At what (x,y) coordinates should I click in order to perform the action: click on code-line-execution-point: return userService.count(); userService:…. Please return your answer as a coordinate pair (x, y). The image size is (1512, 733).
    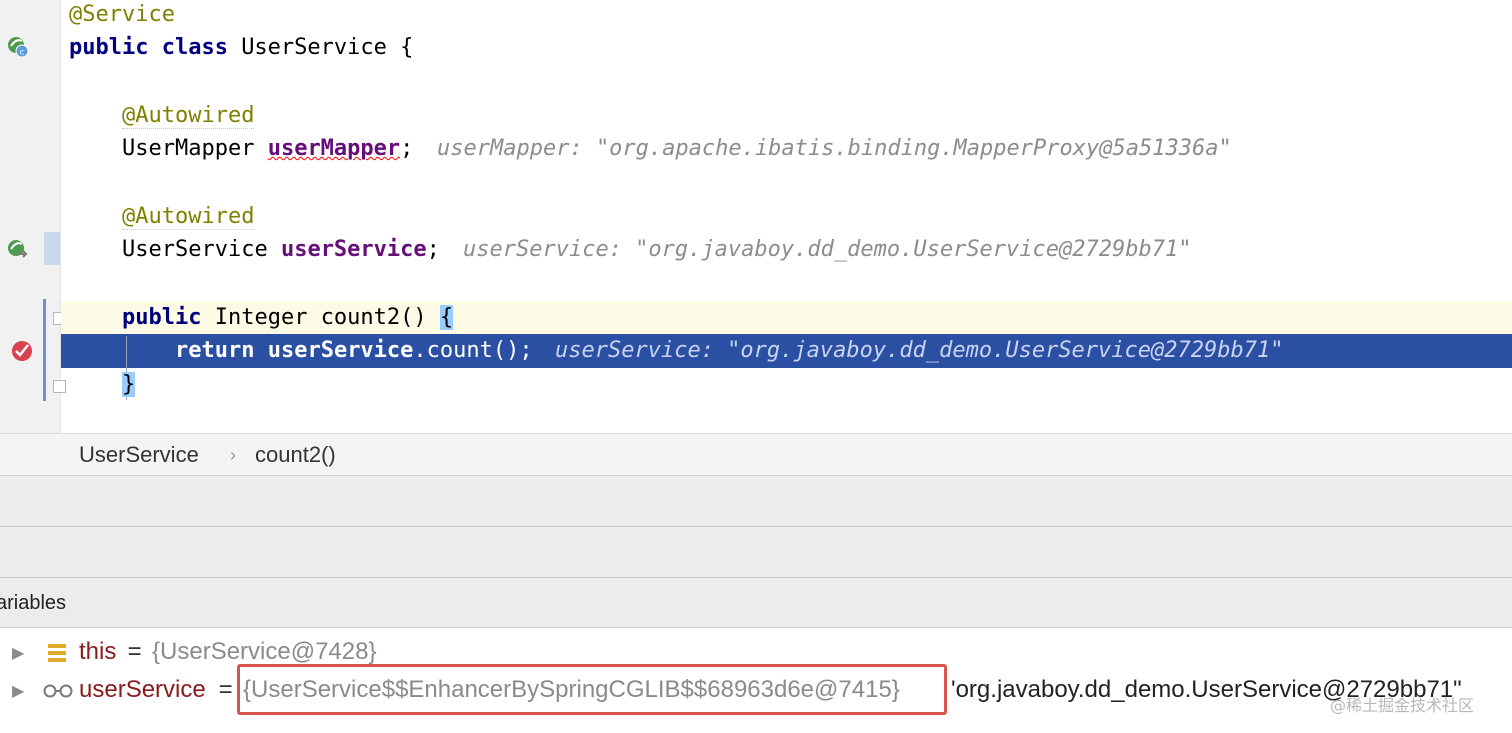
    Looking at the image, I should click on (786, 351).